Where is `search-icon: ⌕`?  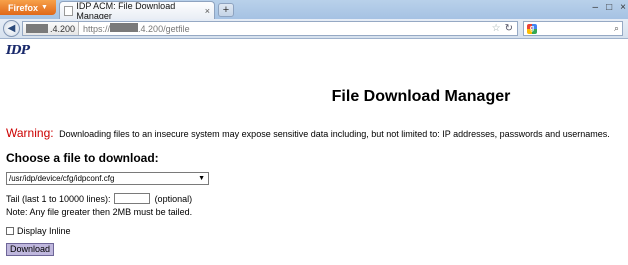 search-icon: ⌕ is located at coordinates (616, 28).